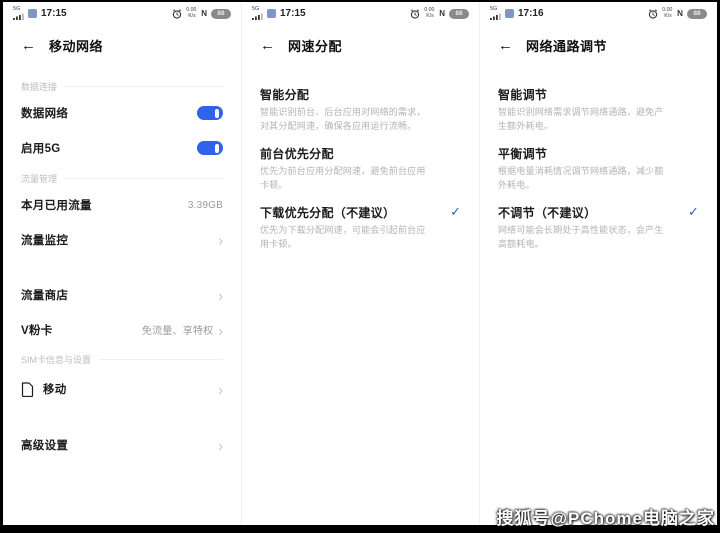  What do you see at coordinates (37, 330) in the screenshot?
I see `row-label: V粉卡` at bounding box center [37, 330].